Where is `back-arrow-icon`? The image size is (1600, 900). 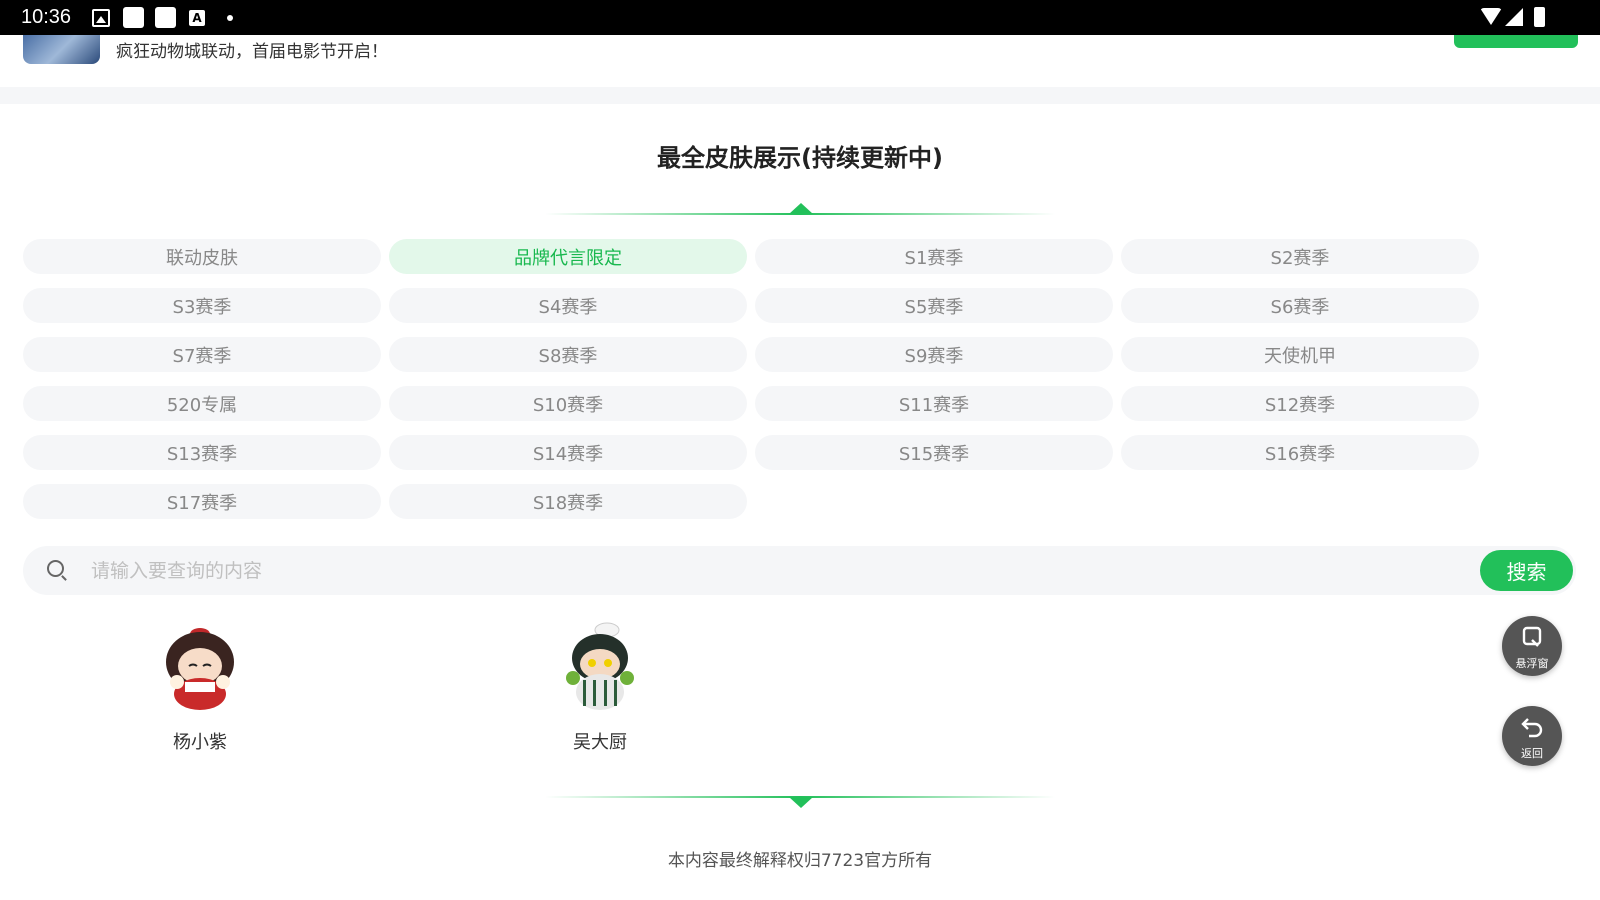 back-arrow-icon is located at coordinates (1532, 729).